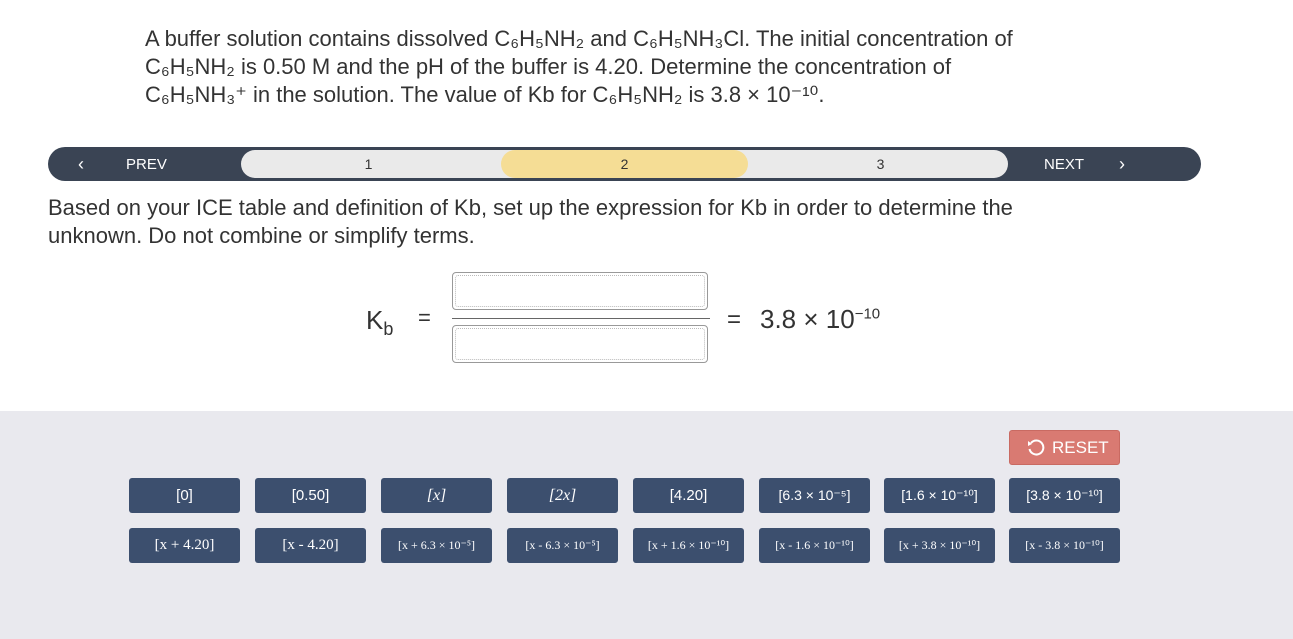 This screenshot has width=1293, height=639. What do you see at coordinates (1064, 495) in the screenshot?
I see `answer-tile: [3.8 × 10⁻¹⁰]` at bounding box center [1064, 495].